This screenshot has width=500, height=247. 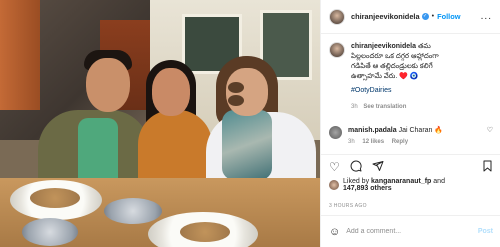 What do you see at coordinates (392, 66) in the screenshot?
I see `caption-line: గడిపితే ఆ తల్లిదండ్రులకు కలిగే` at bounding box center [392, 66].